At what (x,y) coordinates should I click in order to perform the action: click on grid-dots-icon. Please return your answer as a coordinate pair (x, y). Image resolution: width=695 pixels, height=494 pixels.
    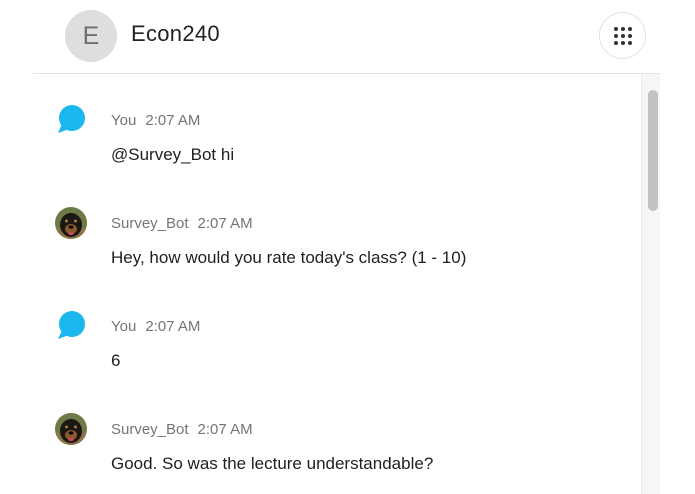
    Looking at the image, I should click on (623, 36).